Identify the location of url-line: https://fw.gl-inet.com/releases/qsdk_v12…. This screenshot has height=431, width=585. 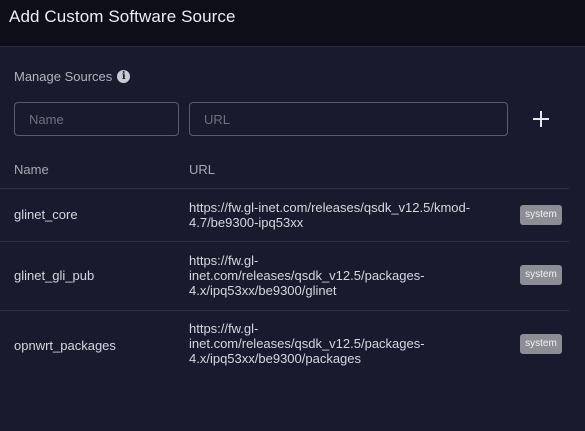
(330, 207).